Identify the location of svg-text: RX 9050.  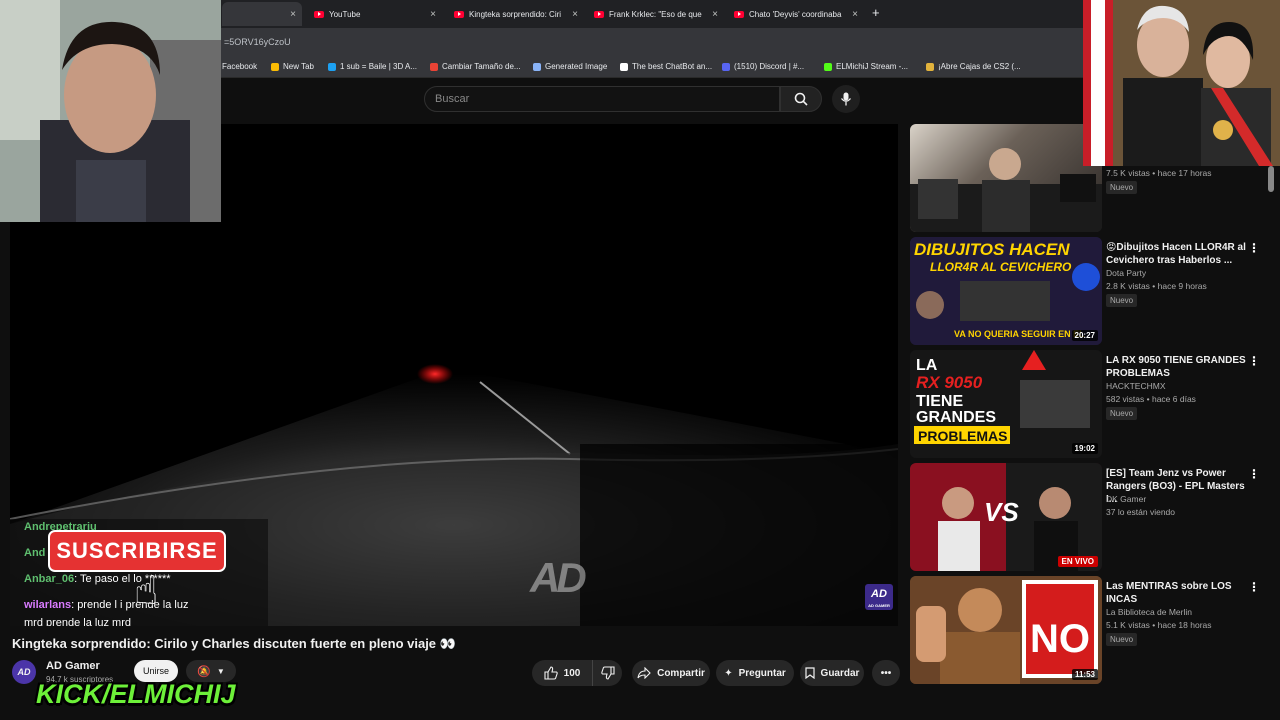
(949, 382).